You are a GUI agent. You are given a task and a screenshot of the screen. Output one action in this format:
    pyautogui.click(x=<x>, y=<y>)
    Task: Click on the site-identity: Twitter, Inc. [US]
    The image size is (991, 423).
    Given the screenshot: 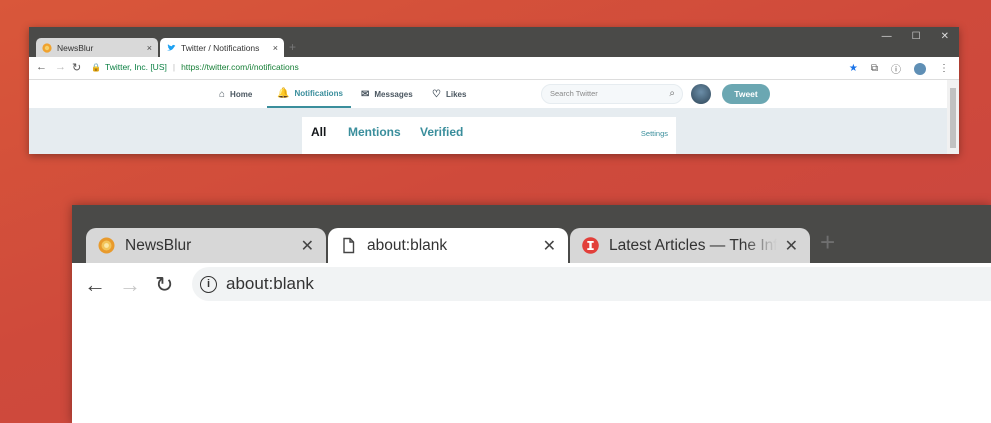 What is the action you would take?
    pyautogui.click(x=135, y=67)
    